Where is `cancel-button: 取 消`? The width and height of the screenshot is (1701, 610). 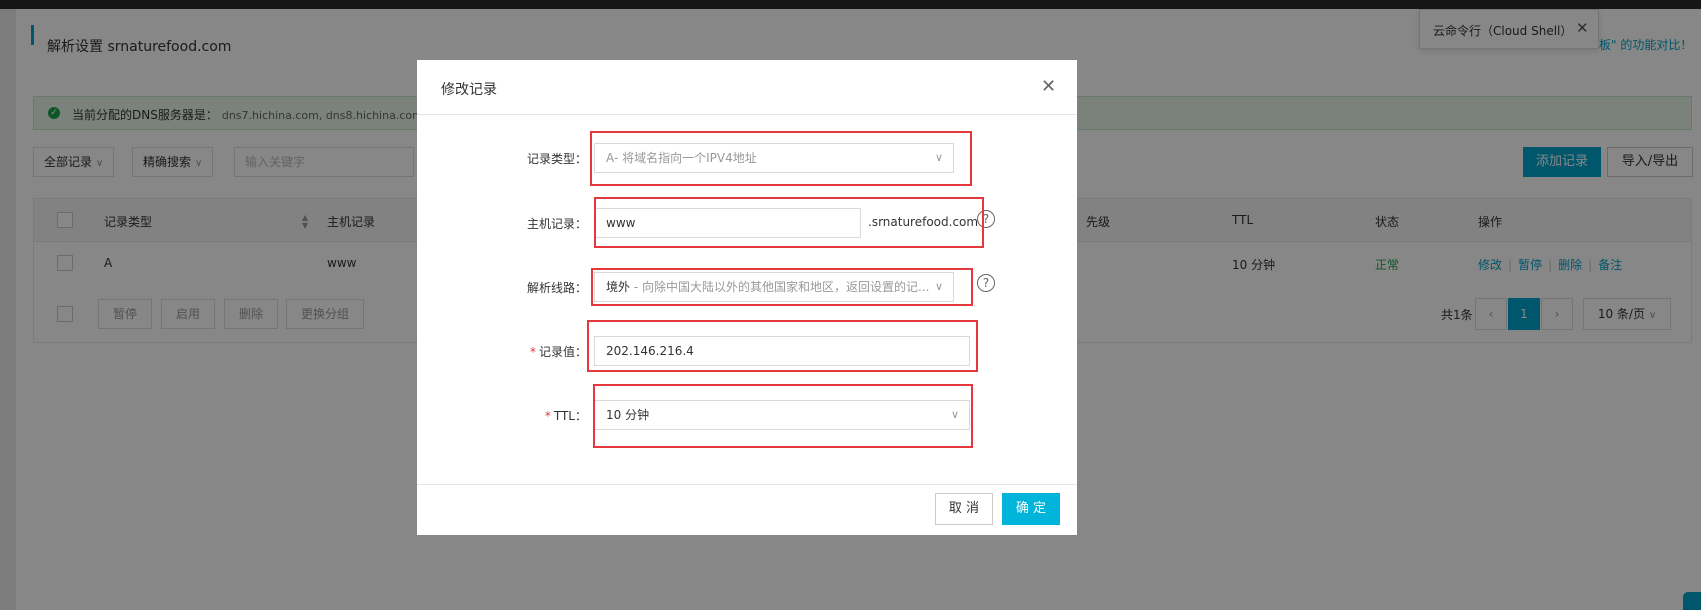
cancel-button: 取 消 is located at coordinates (964, 509).